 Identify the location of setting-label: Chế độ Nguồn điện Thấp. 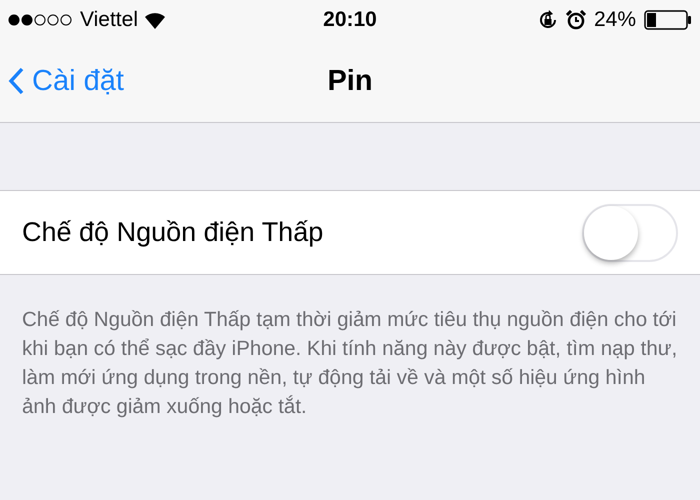
(173, 232).